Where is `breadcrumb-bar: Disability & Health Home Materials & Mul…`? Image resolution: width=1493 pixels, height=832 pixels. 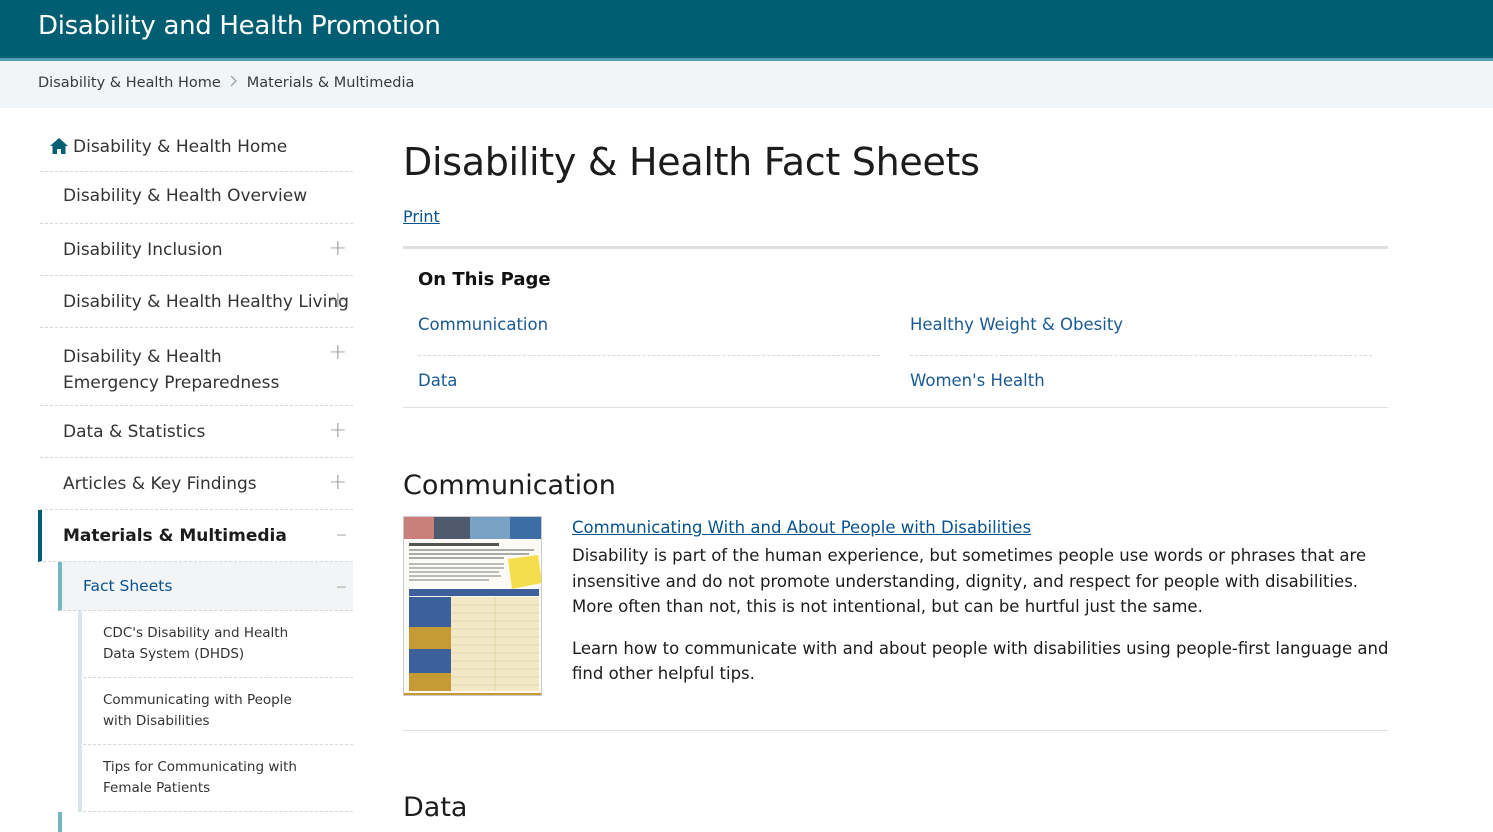
breadcrumb-bar: Disability & Health Home Materials & Mul… is located at coordinates (746, 84).